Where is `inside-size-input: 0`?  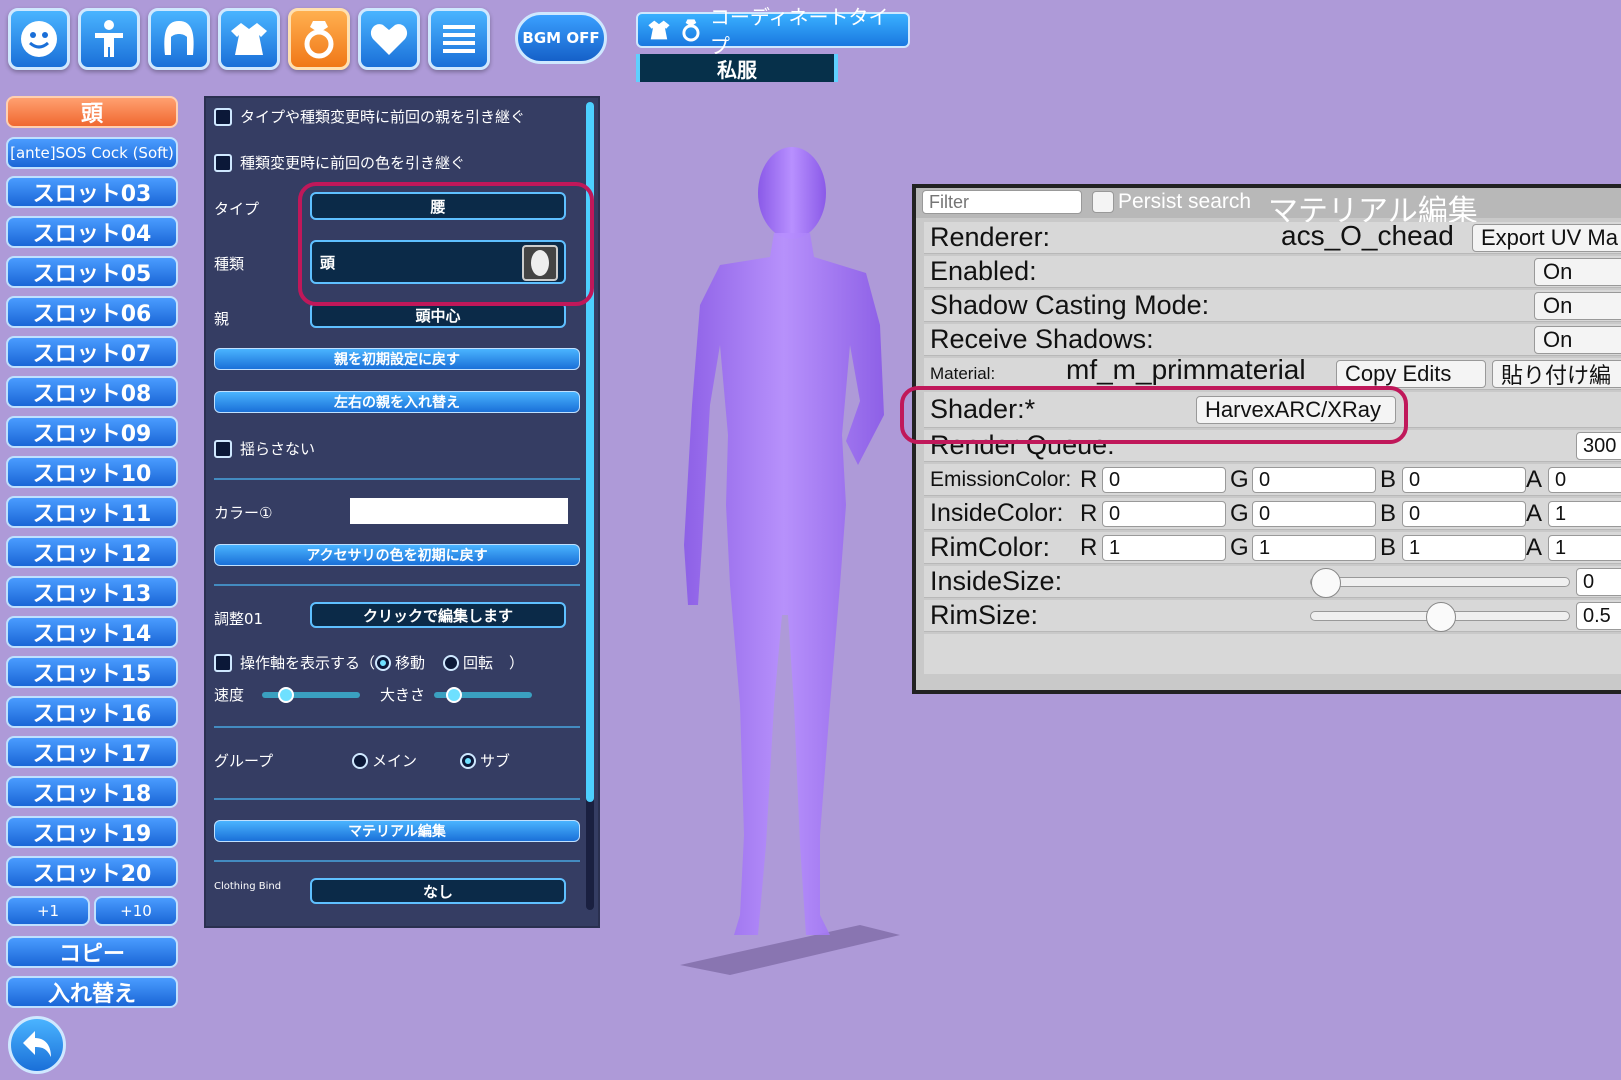 inside-size-input: 0 is located at coordinates (1598, 582).